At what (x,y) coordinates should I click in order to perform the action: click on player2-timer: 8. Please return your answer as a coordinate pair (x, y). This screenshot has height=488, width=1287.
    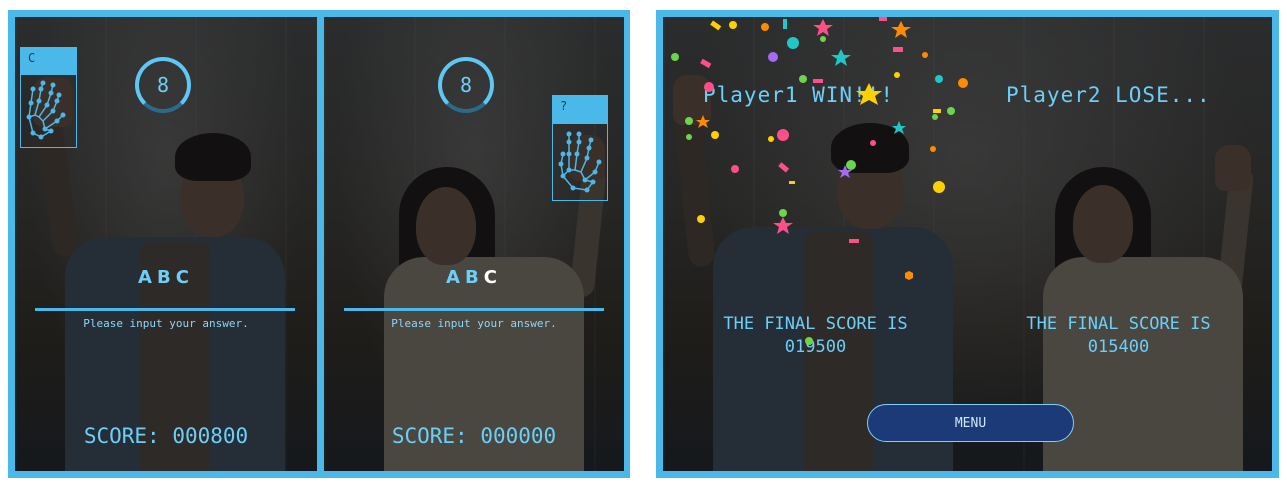
    Looking at the image, I should click on (466, 85).